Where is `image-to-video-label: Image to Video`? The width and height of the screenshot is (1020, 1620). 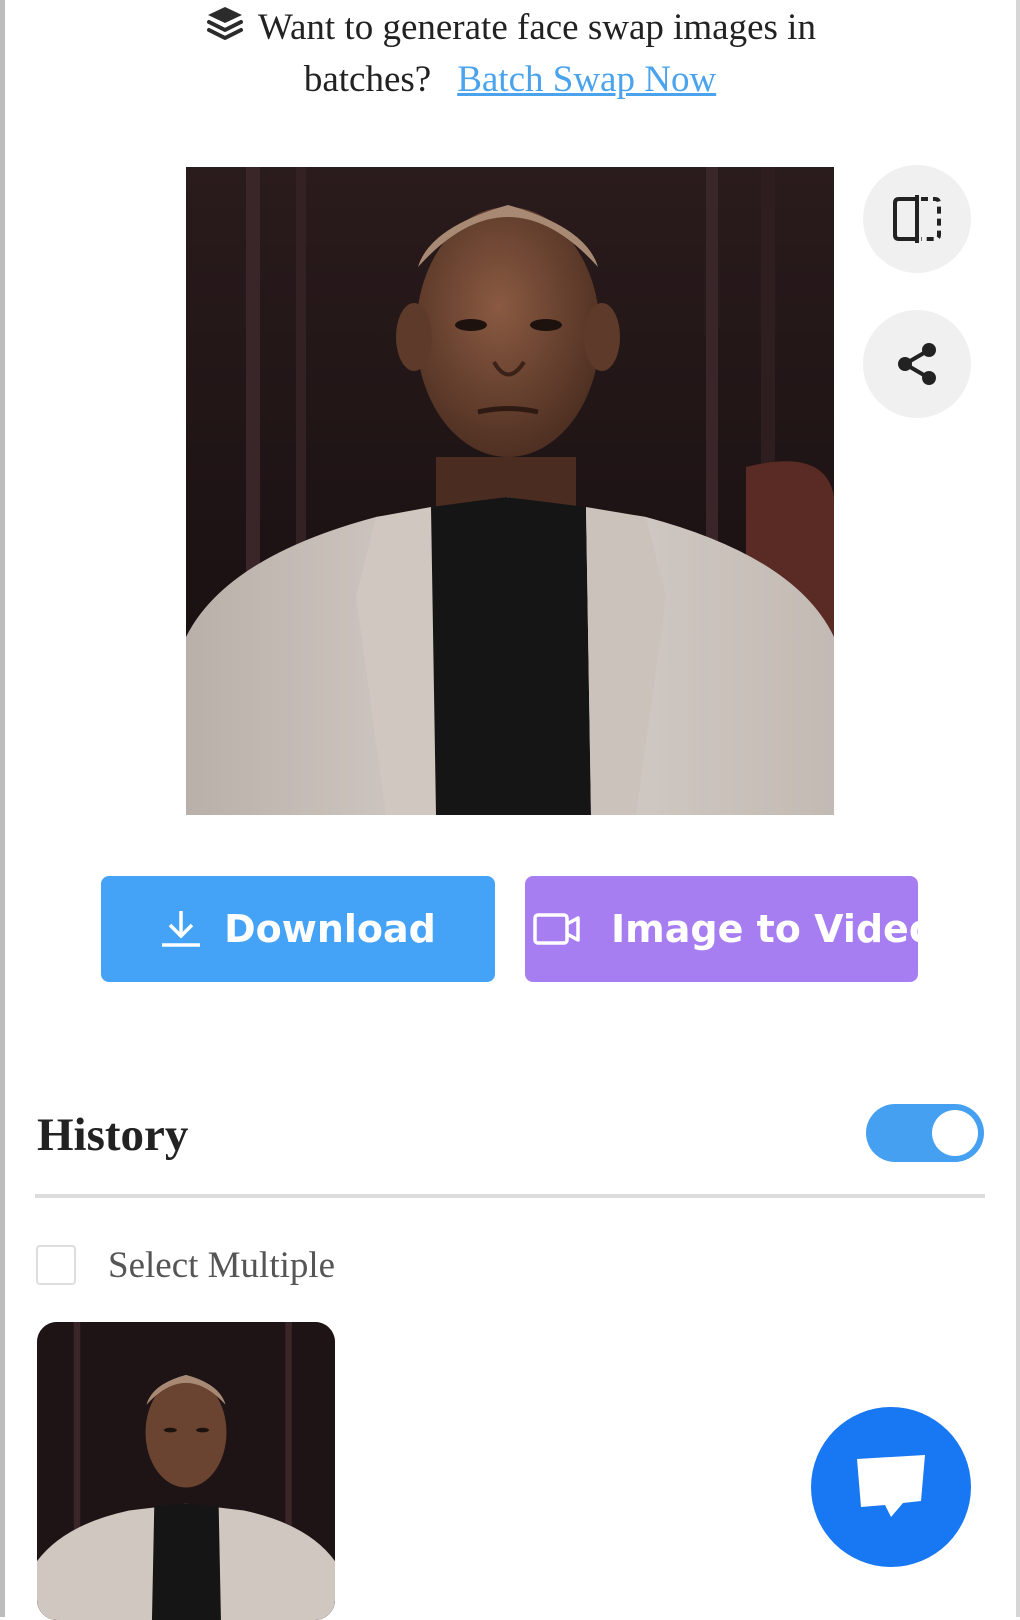 image-to-video-label: Image to Video is located at coordinates (764, 929).